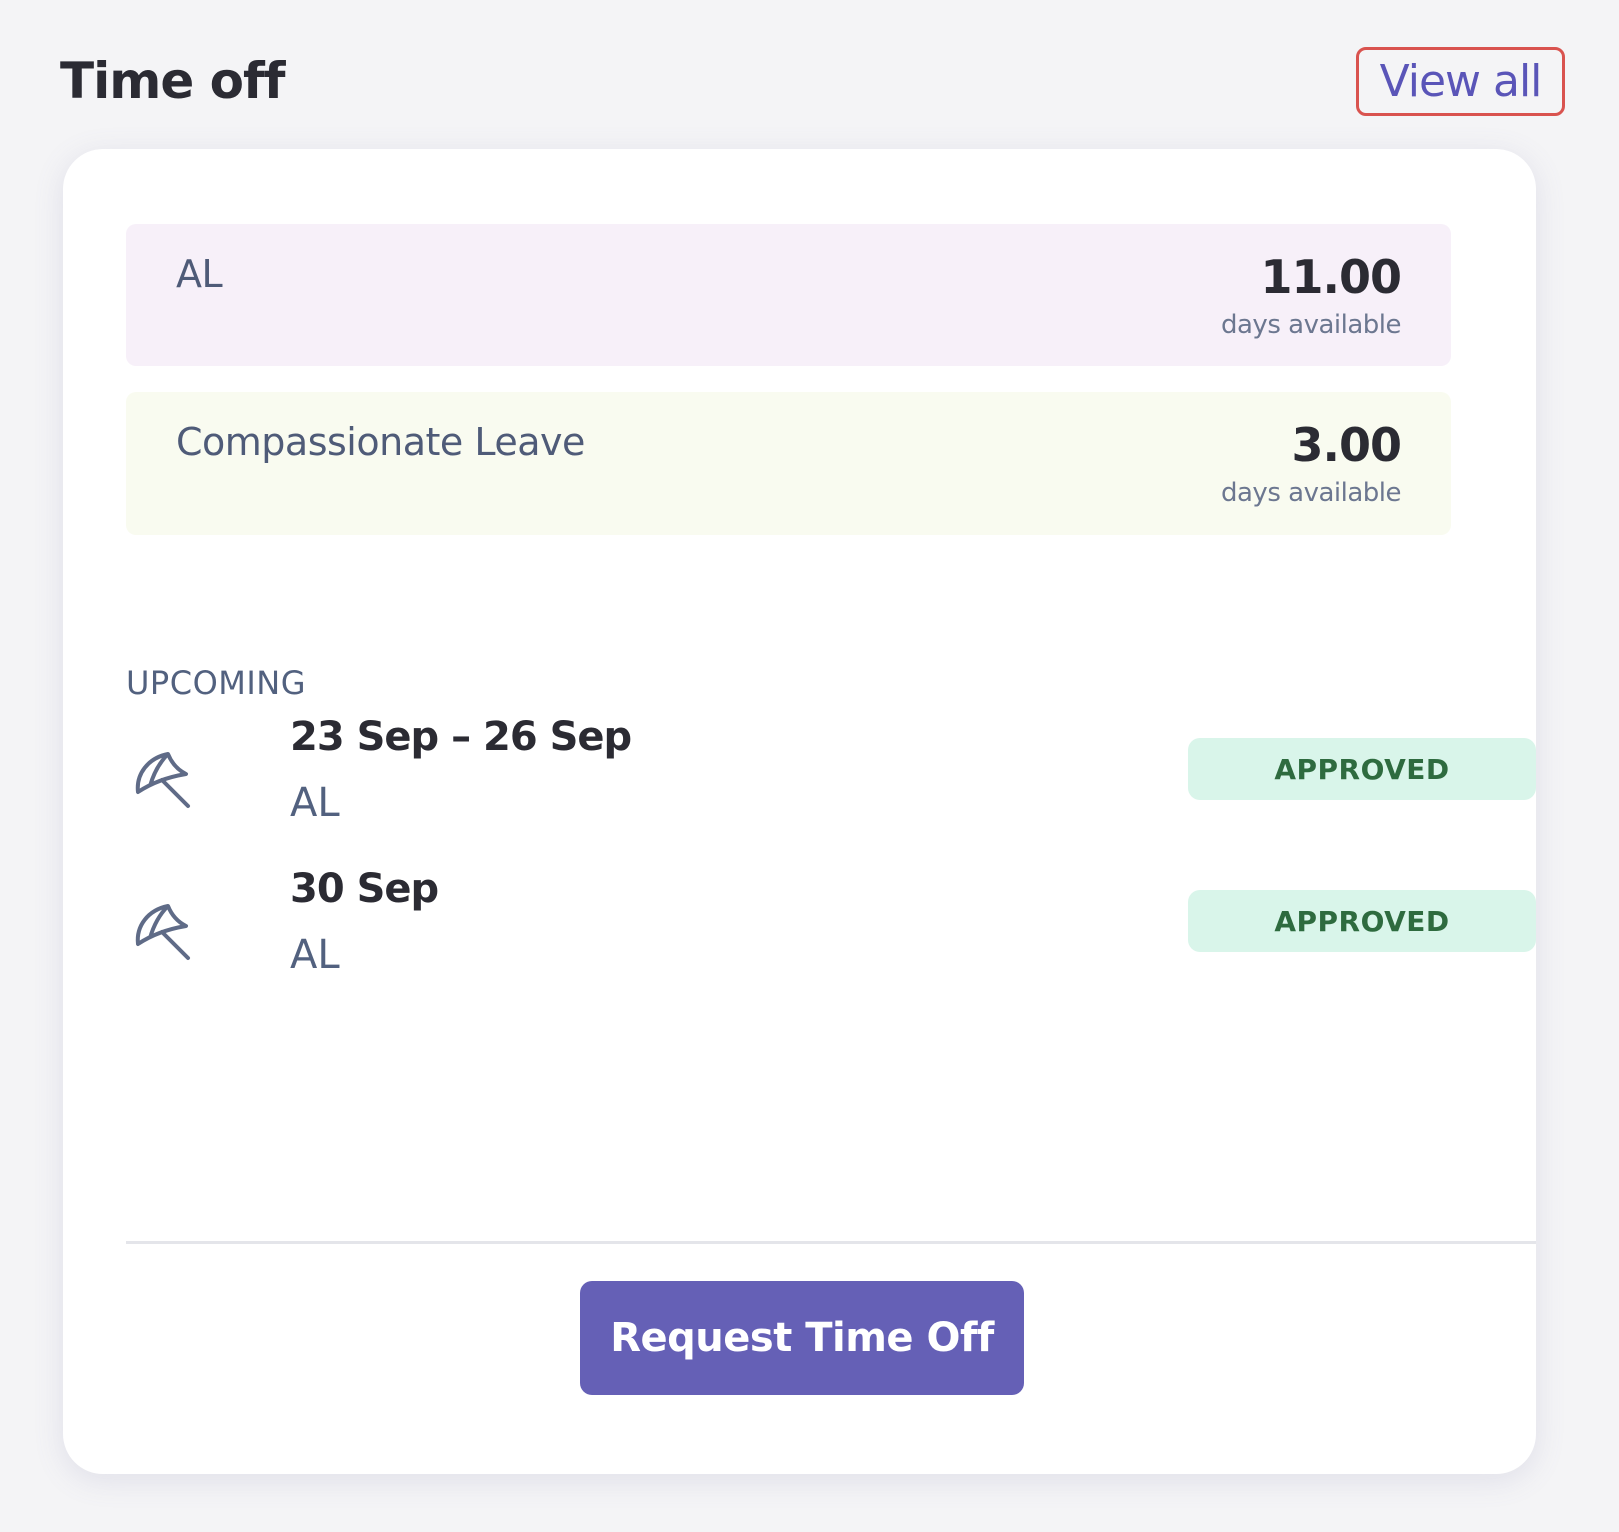 The width and height of the screenshot is (1619, 1532). I want to click on balance-value: 3.00, so click(1346, 445).